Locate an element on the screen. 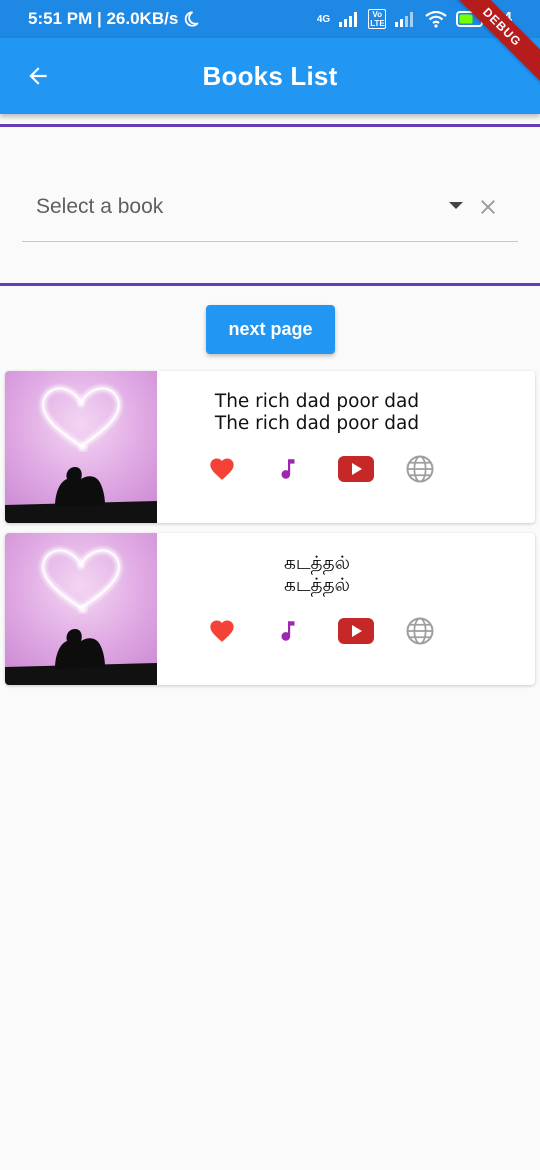 The image size is (540, 1170). book-title: கடத்தல் கடத்தல் is located at coordinates (317, 575).